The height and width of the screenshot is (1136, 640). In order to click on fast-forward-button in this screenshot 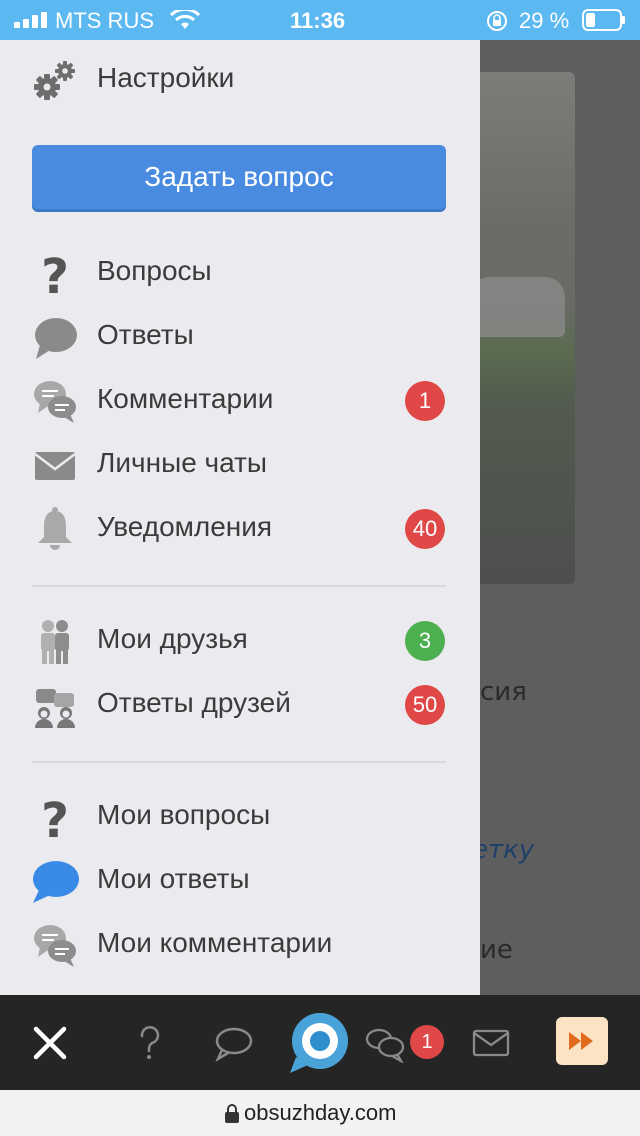, I will do `click(582, 1041)`.